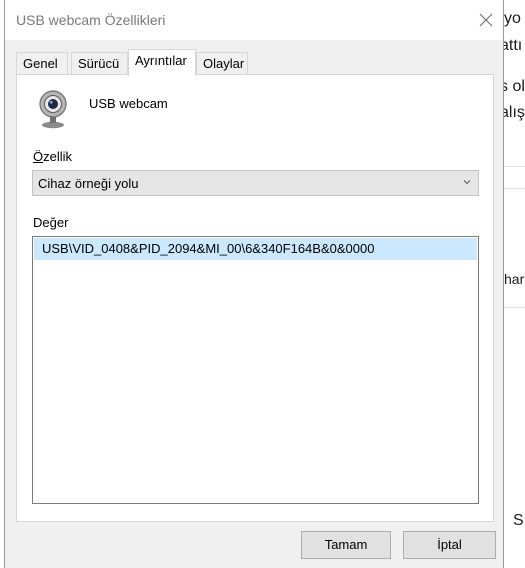 This screenshot has height=568, width=525. Describe the element at coordinates (41, 222) in the screenshot. I see `value-label-text: De` at that location.